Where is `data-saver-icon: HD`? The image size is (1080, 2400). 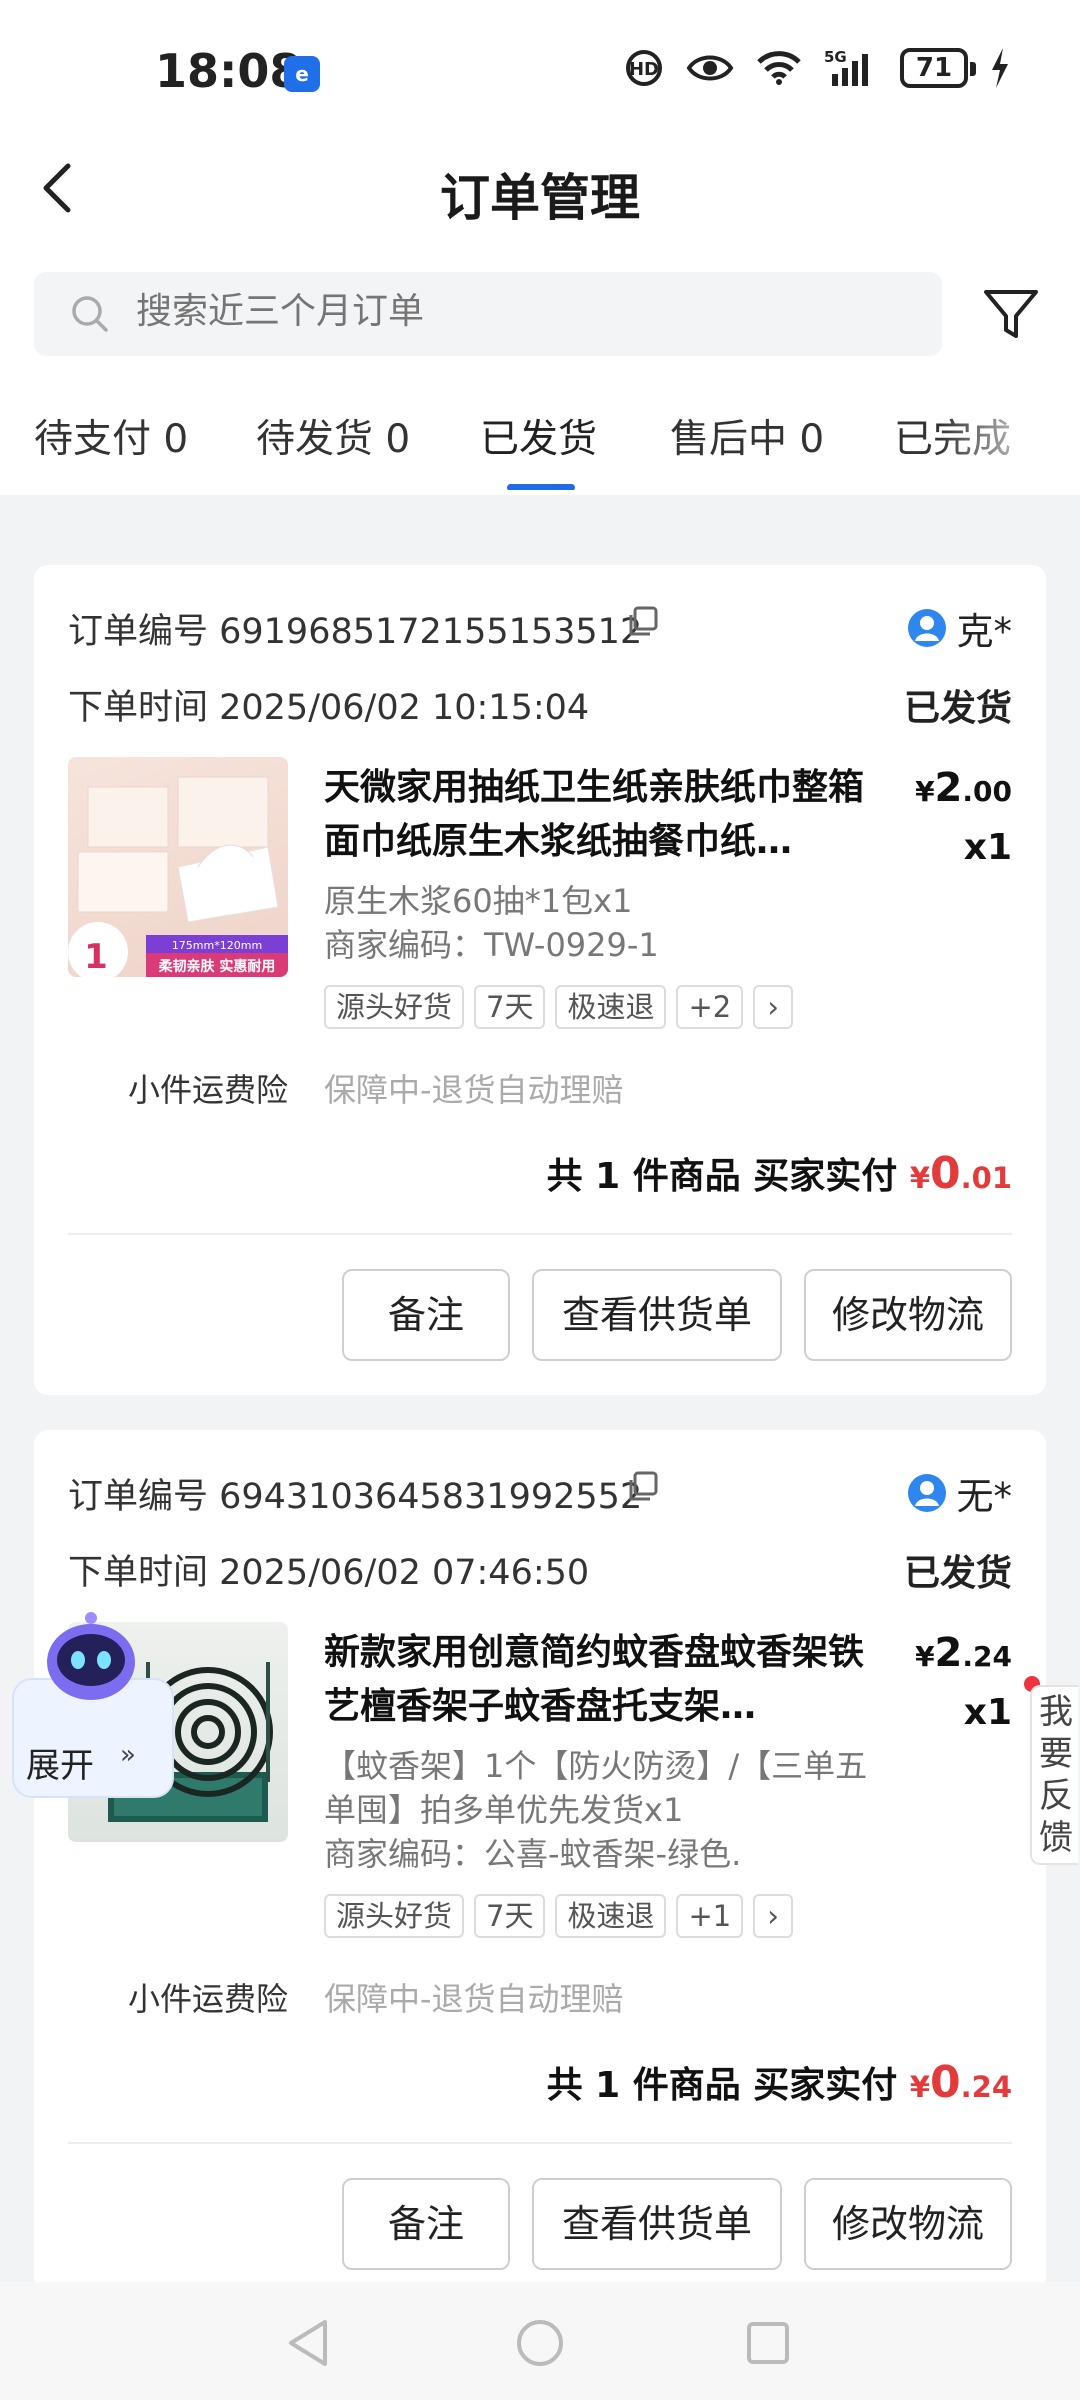 data-saver-icon: HD is located at coordinates (644, 68).